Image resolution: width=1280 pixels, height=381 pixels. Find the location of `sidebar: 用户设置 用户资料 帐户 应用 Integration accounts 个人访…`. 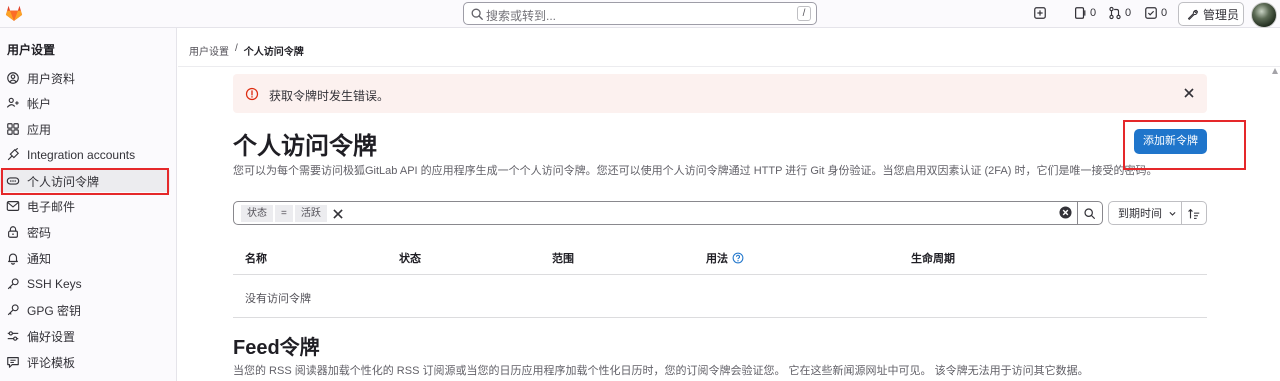

sidebar: 用户设置 用户资料 帐户 应用 Integration accounts 个人访… is located at coordinates (88, 204).